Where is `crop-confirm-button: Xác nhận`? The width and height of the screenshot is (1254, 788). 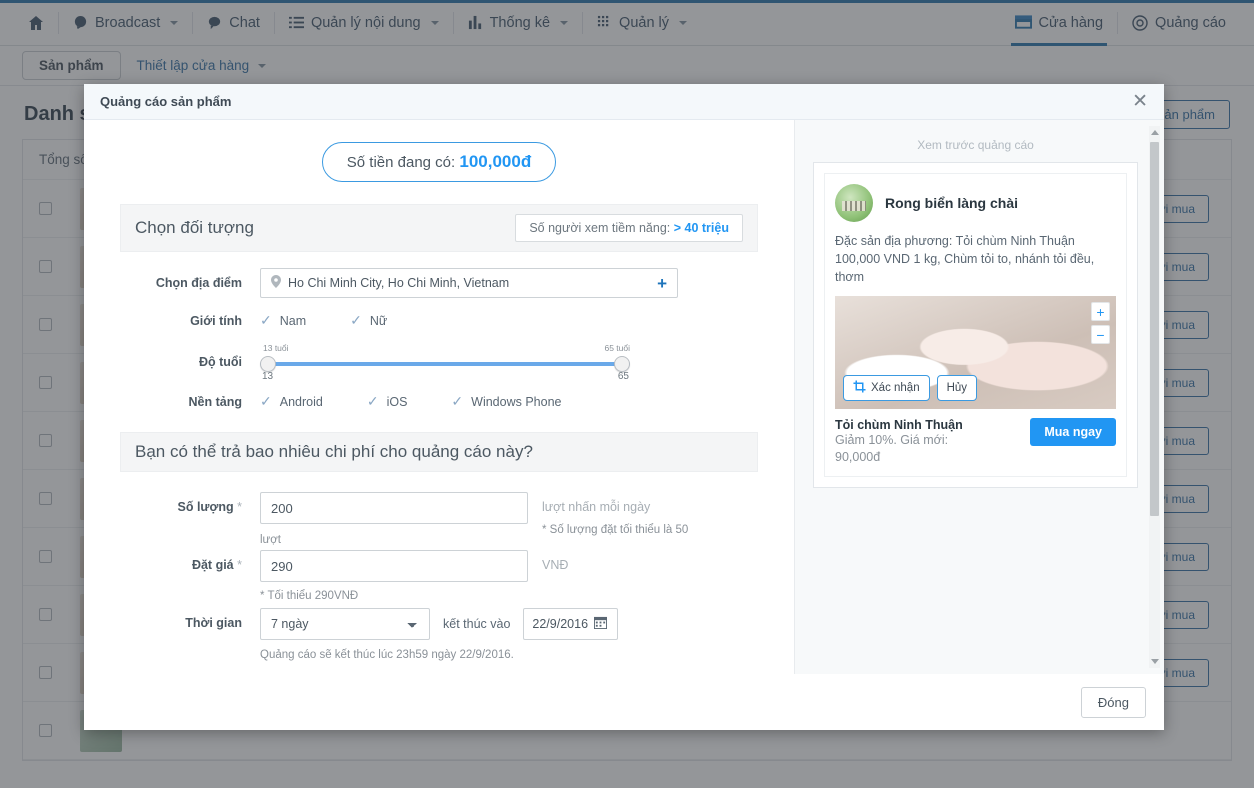
crop-confirm-button: Xác nhận is located at coordinates (886, 388).